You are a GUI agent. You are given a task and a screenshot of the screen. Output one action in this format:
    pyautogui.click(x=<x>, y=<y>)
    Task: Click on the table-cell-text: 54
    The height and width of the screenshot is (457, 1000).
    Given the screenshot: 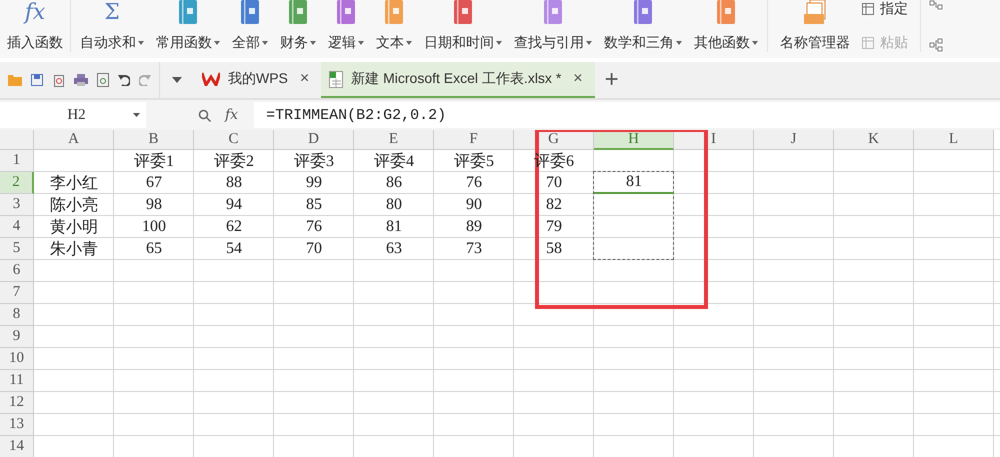 What is the action you would take?
    pyautogui.click(x=234, y=249)
    